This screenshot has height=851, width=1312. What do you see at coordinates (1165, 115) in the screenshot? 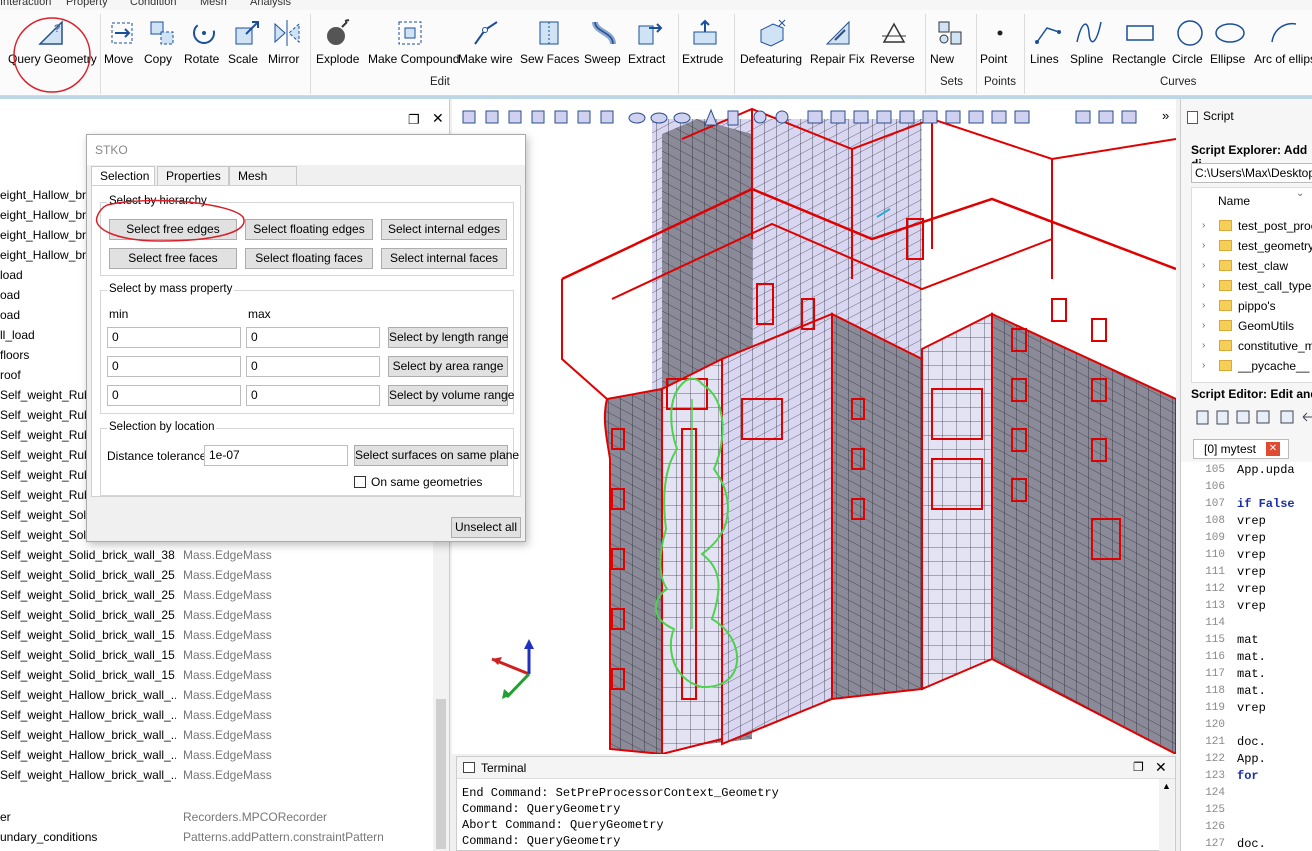
I see `toolbar-overflow-icon: »` at bounding box center [1165, 115].